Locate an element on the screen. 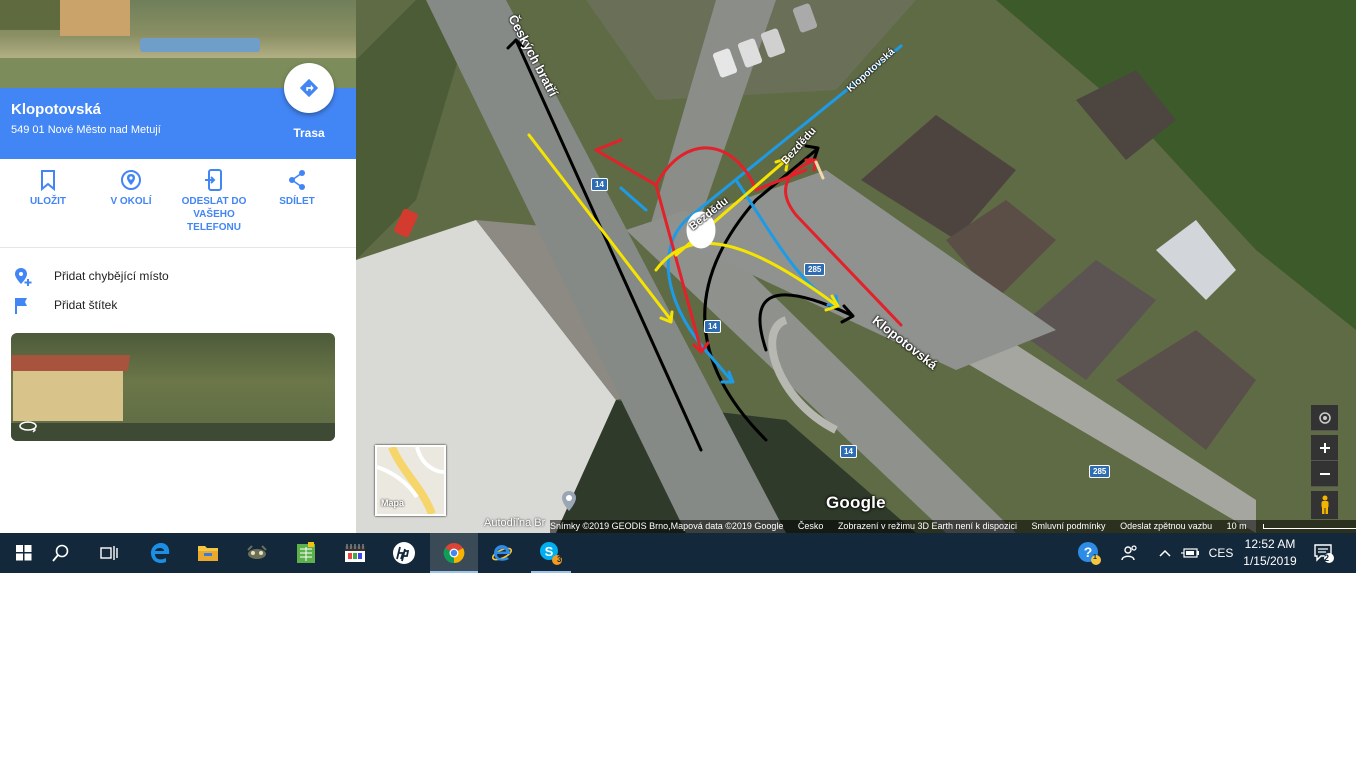 The image size is (1366, 768). scale-indicator: 10 m is located at coordinates (1291, 526).